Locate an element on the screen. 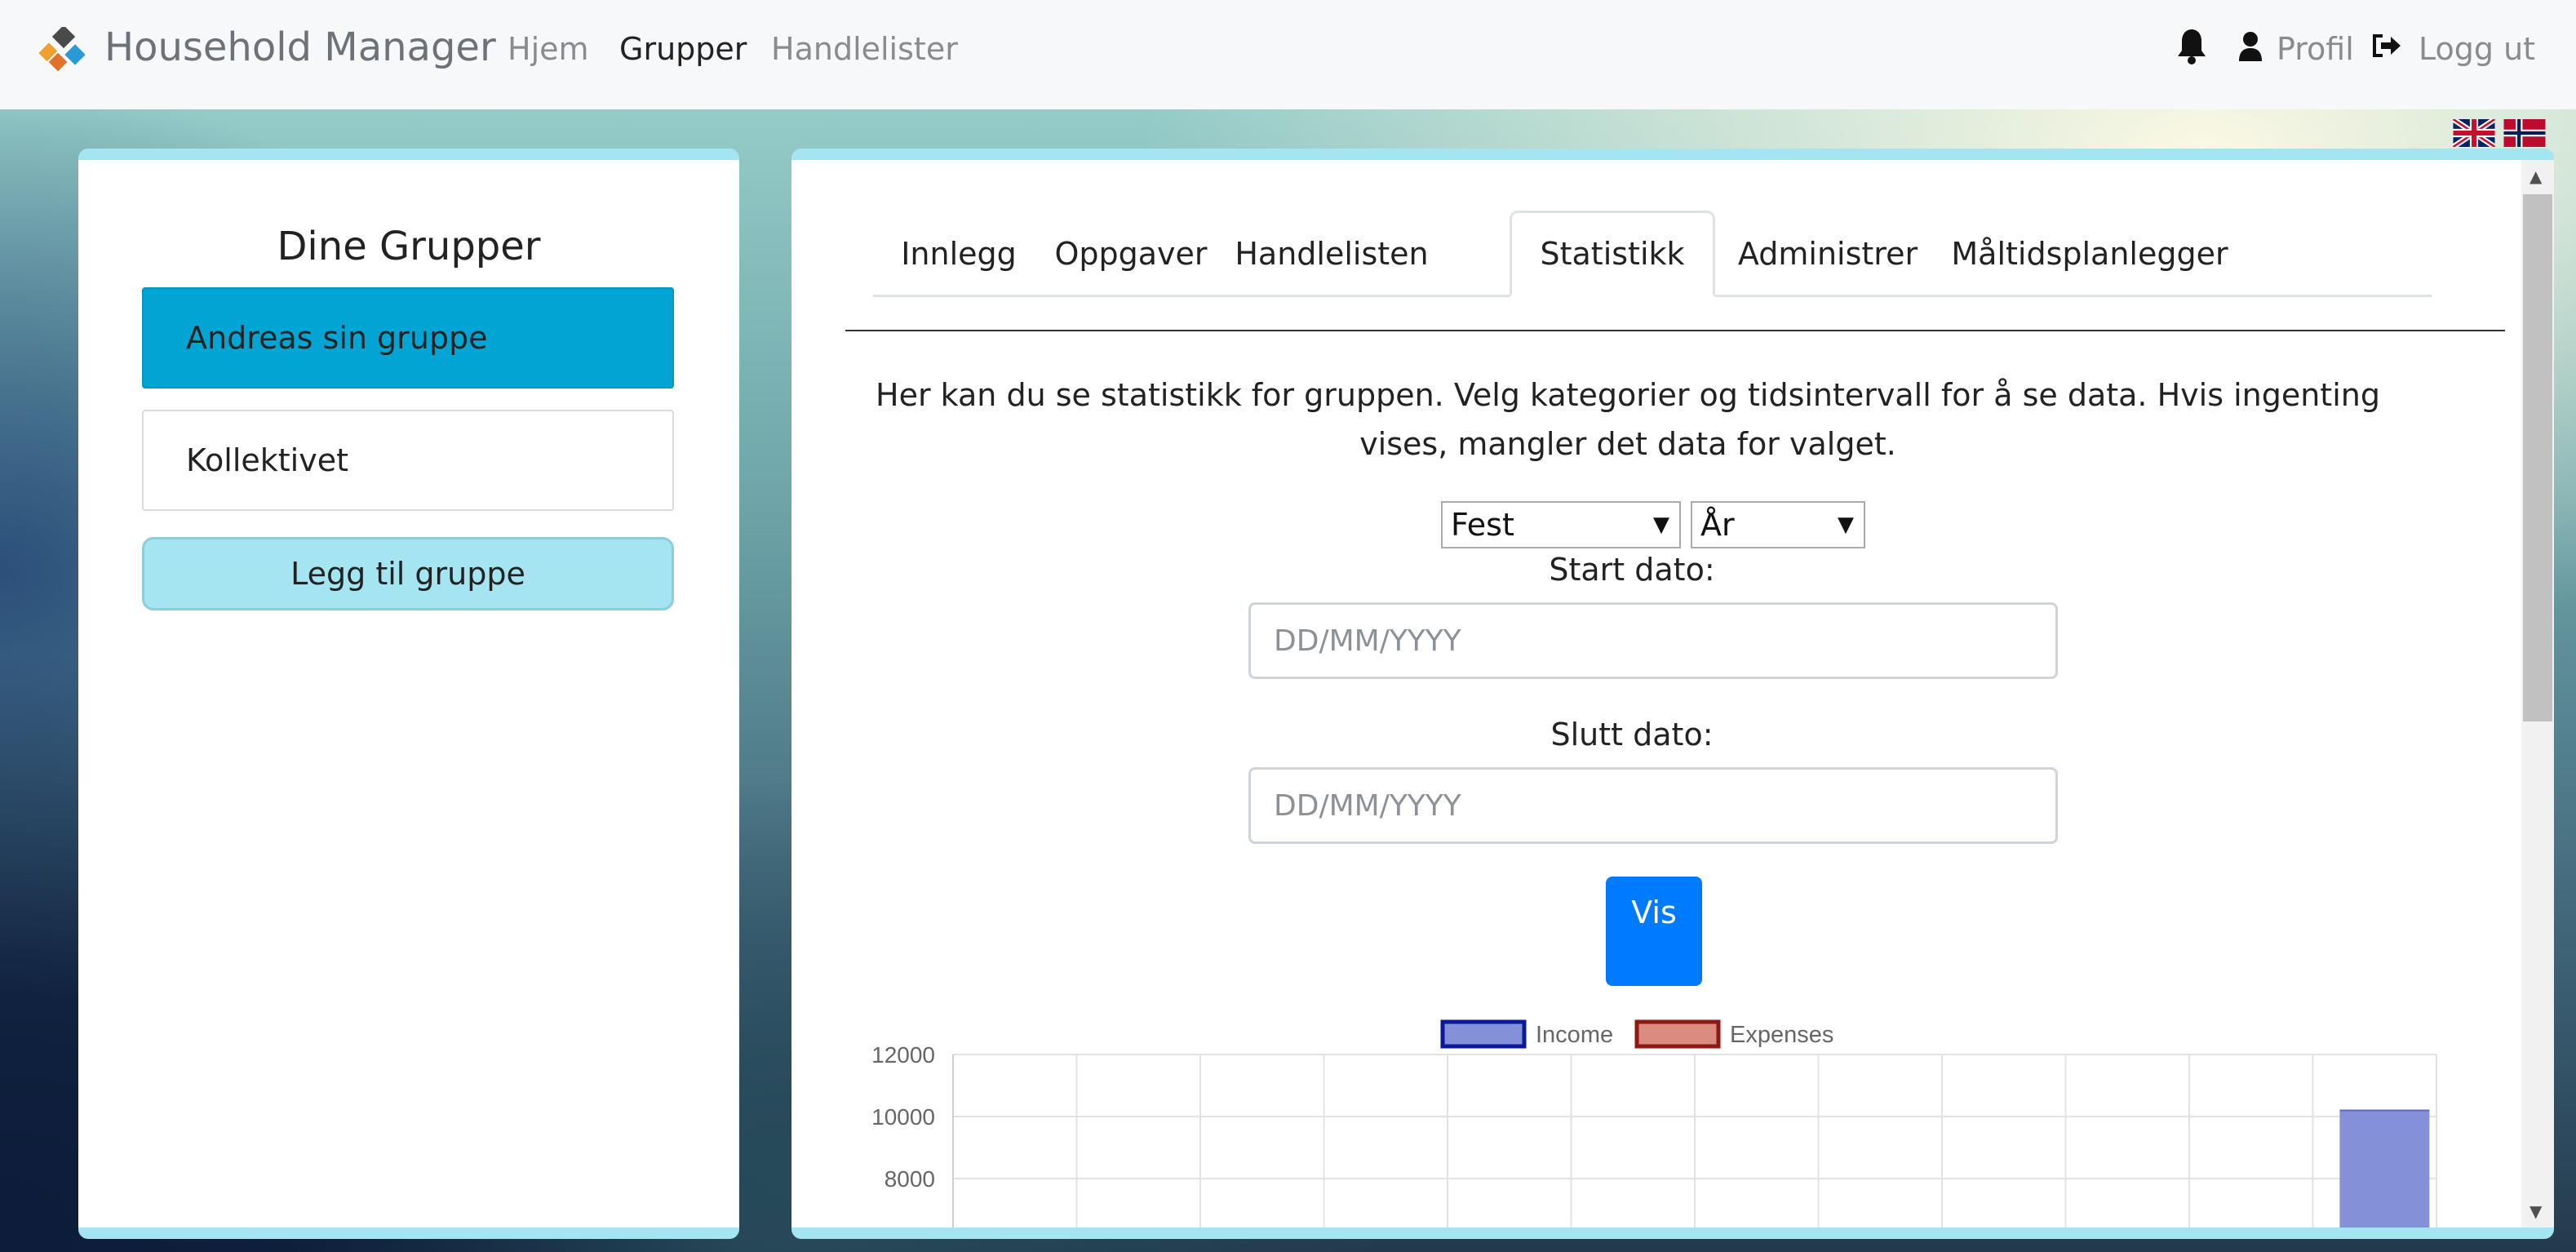 The width and height of the screenshot is (2576, 1252). uk-flag-icon is located at coordinates (2474, 133).